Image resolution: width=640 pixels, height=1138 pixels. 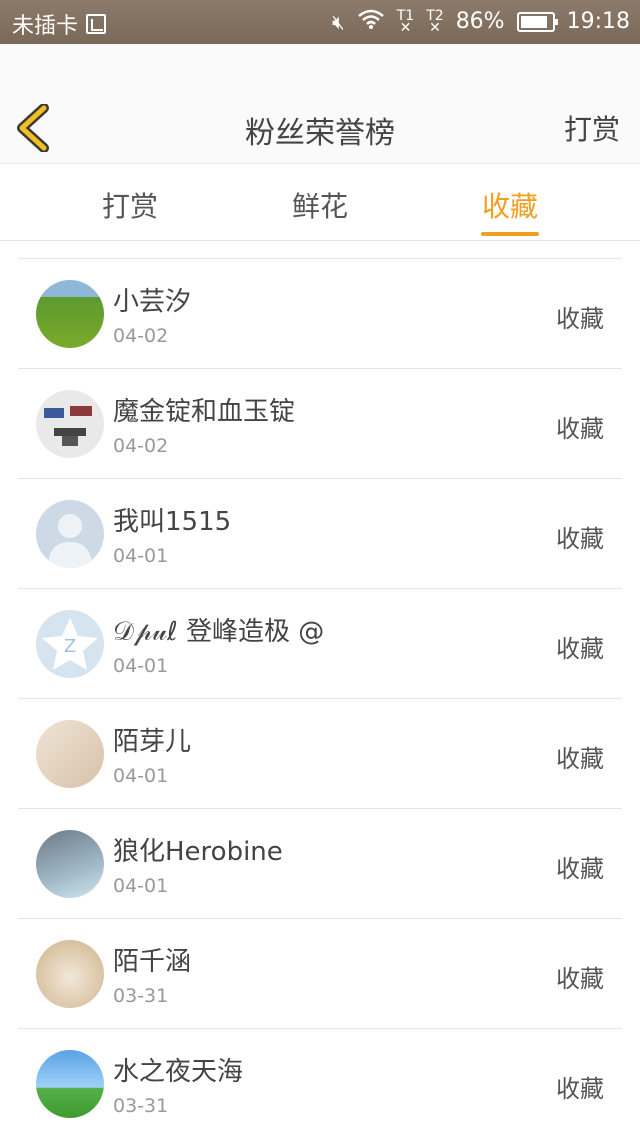 What do you see at coordinates (533, 21) in the screenshot?
I see `battery-fill` at bounding box center [533, 21].